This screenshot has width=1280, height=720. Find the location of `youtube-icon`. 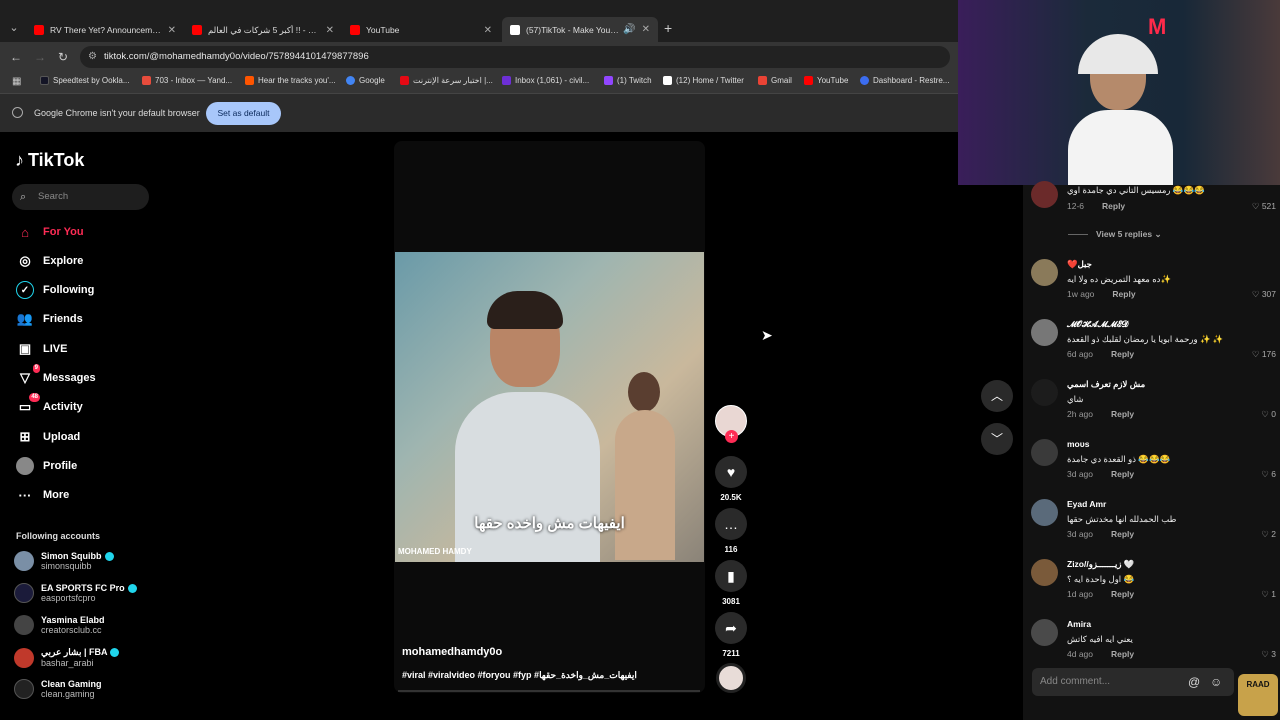

youtube-icon is located at coordinates (197, 30).